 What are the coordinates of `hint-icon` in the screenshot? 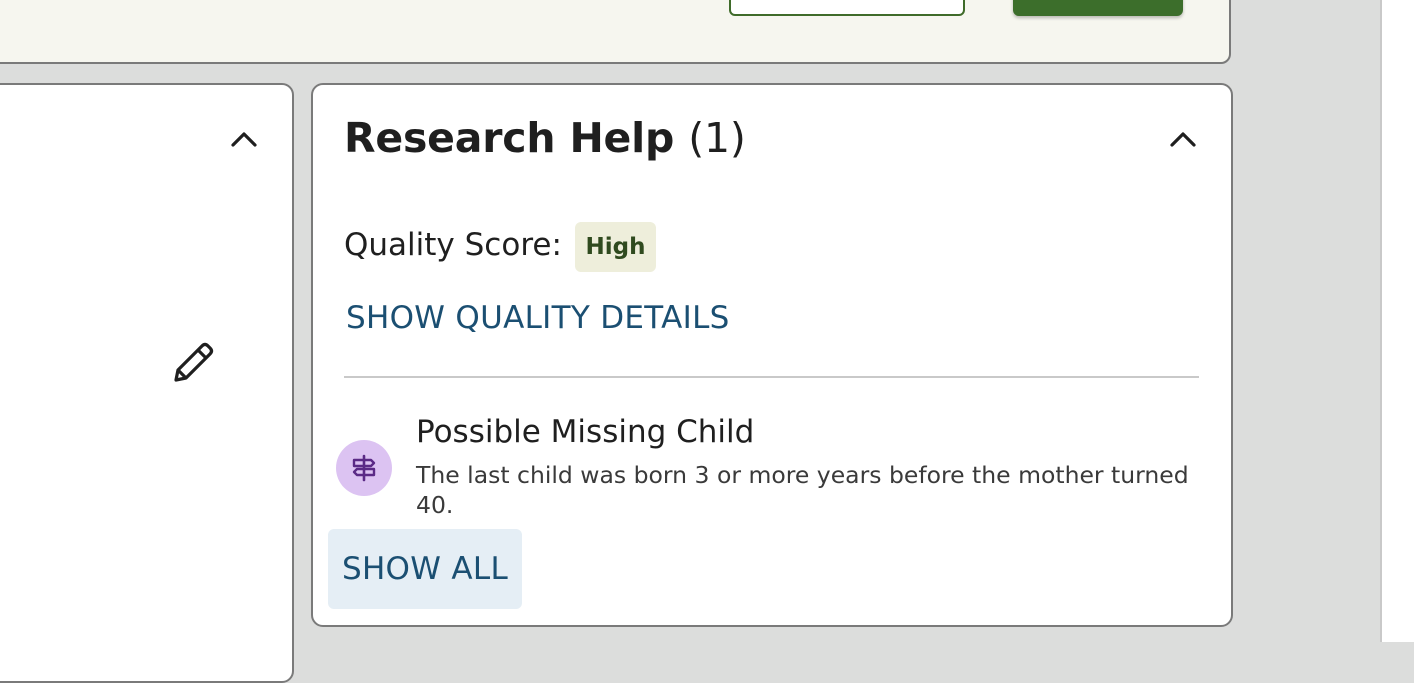 It's located at (364, 468).